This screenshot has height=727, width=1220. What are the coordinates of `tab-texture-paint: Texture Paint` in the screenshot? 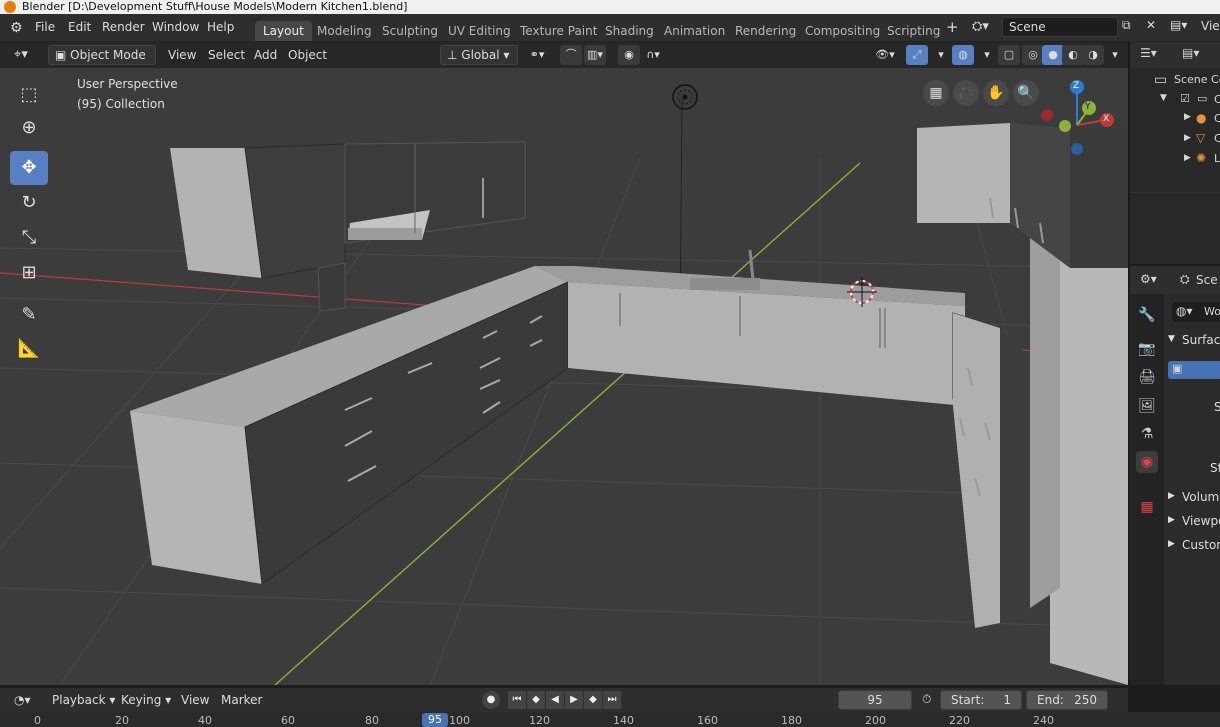 It's located at (558, 31).